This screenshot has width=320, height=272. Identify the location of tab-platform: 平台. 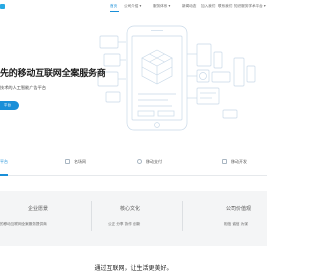
(4, 162).